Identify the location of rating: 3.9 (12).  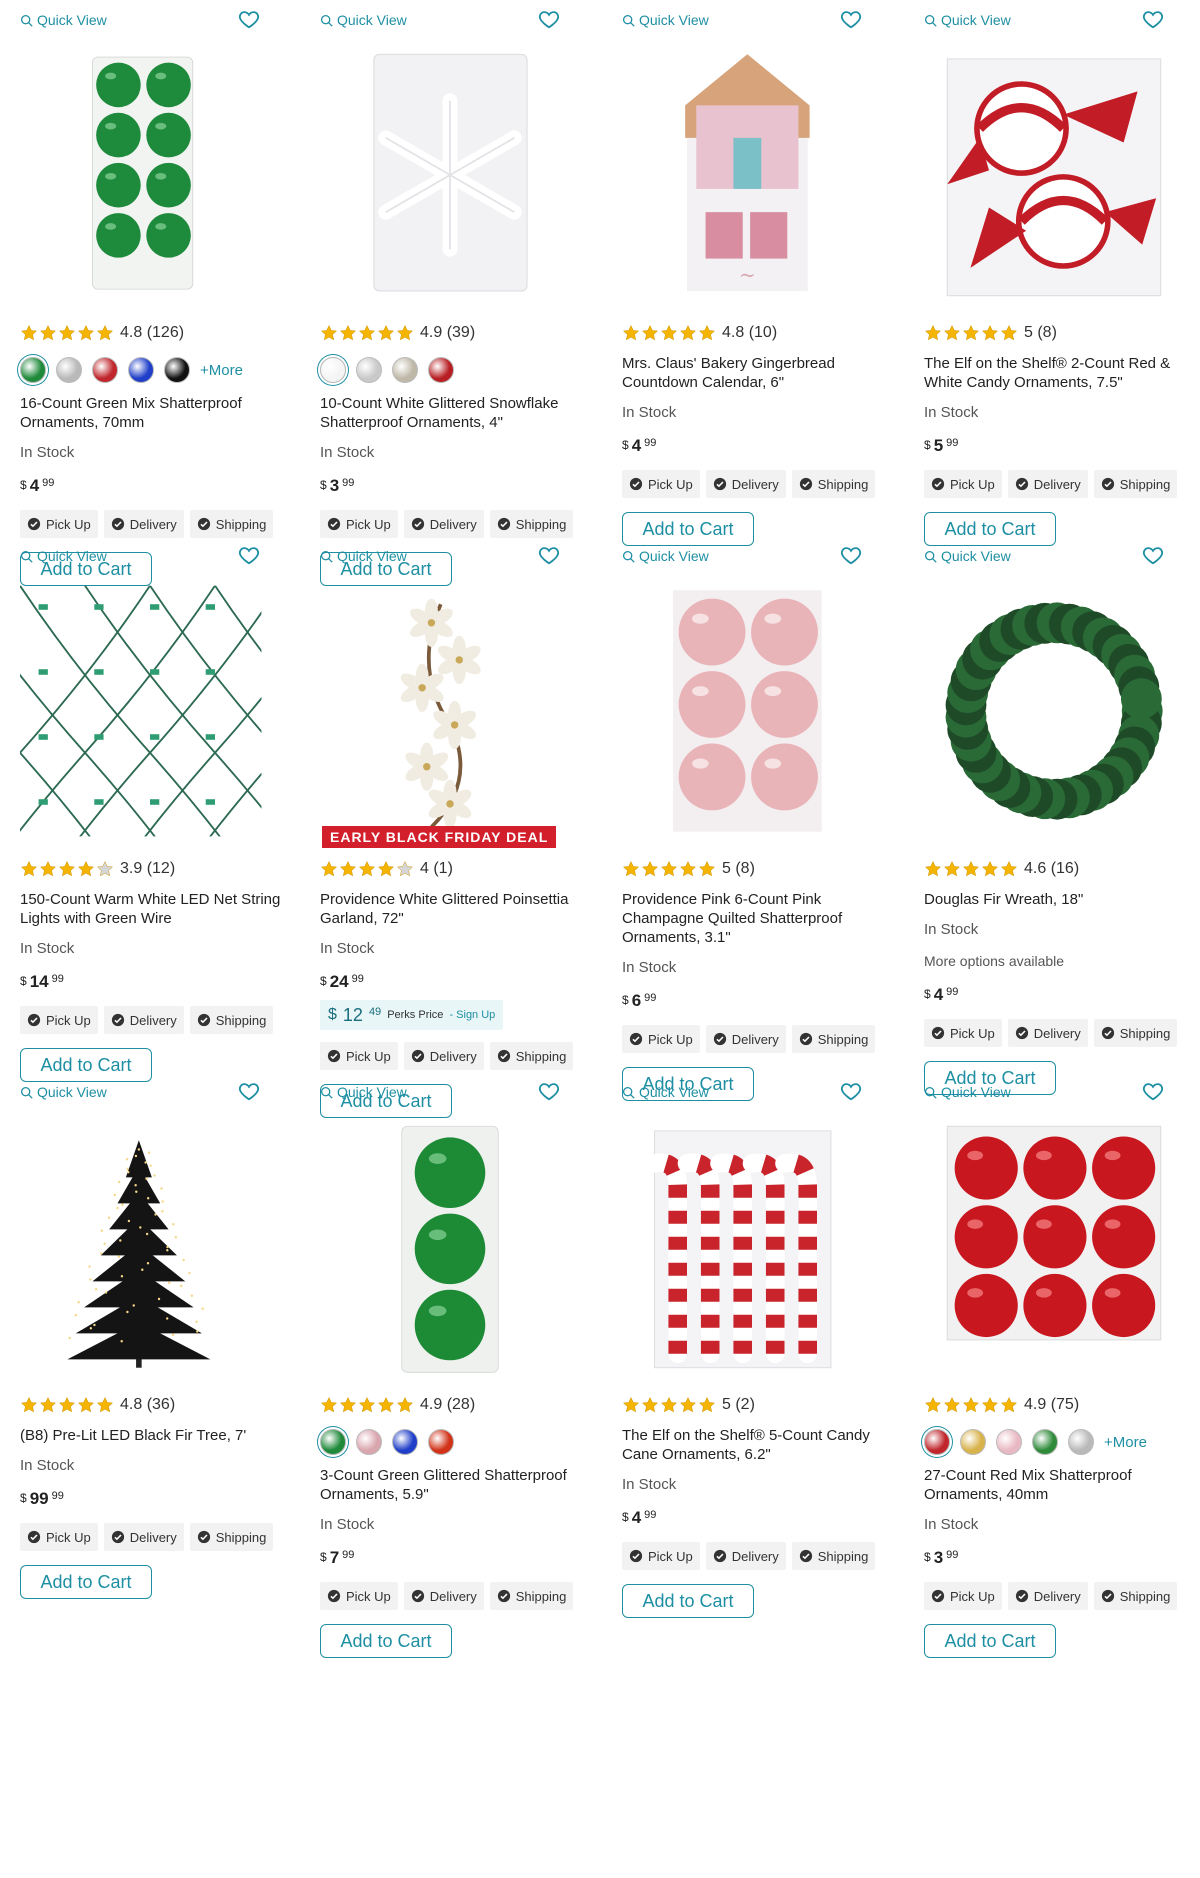
(152, 869).